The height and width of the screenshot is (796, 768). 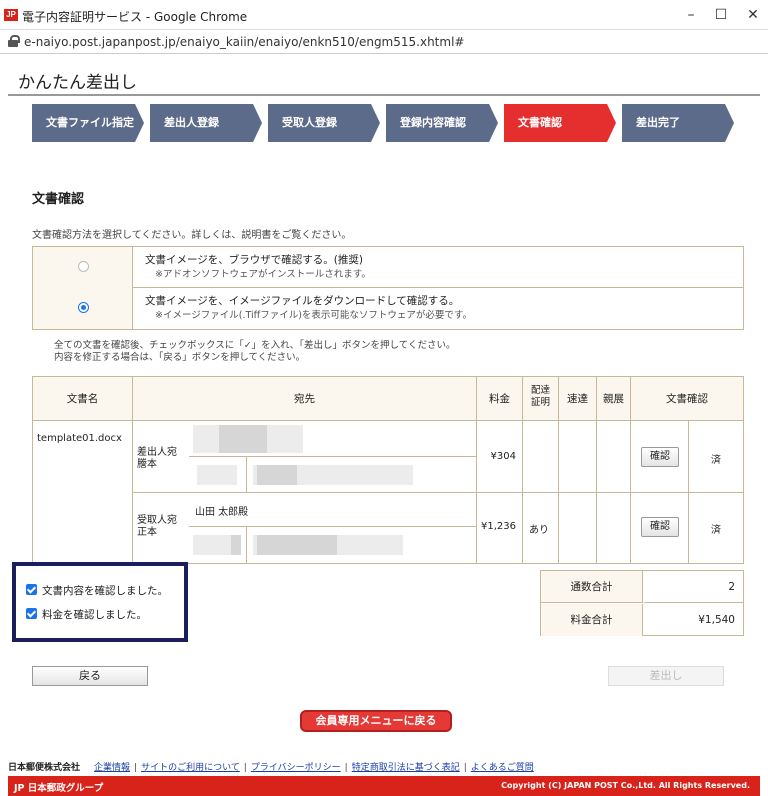 What do you see at coordinates (376, 721) in the screenshot?
I see `member-menu-button: 会員専用メニューに戻る` at bounding box center [376, 721].